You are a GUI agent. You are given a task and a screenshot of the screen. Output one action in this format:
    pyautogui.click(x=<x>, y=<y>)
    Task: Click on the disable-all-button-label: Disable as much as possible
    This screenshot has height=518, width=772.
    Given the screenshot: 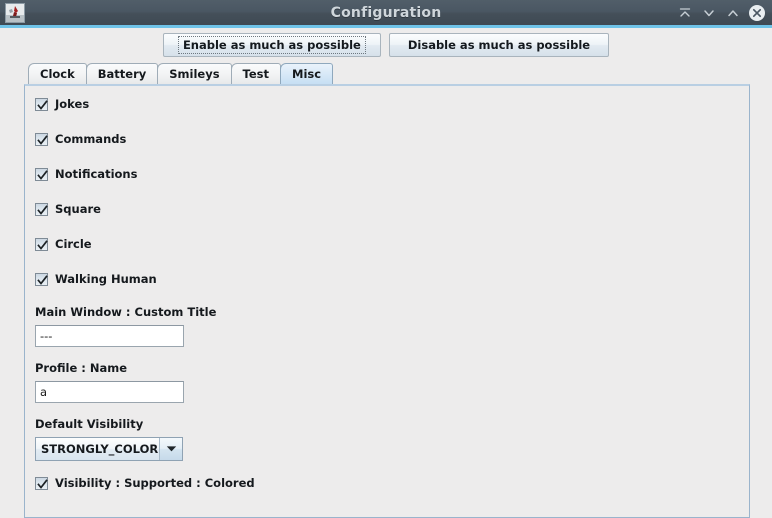 What is the action you would take?
    pyautogui.click(x=499, y=45)
    